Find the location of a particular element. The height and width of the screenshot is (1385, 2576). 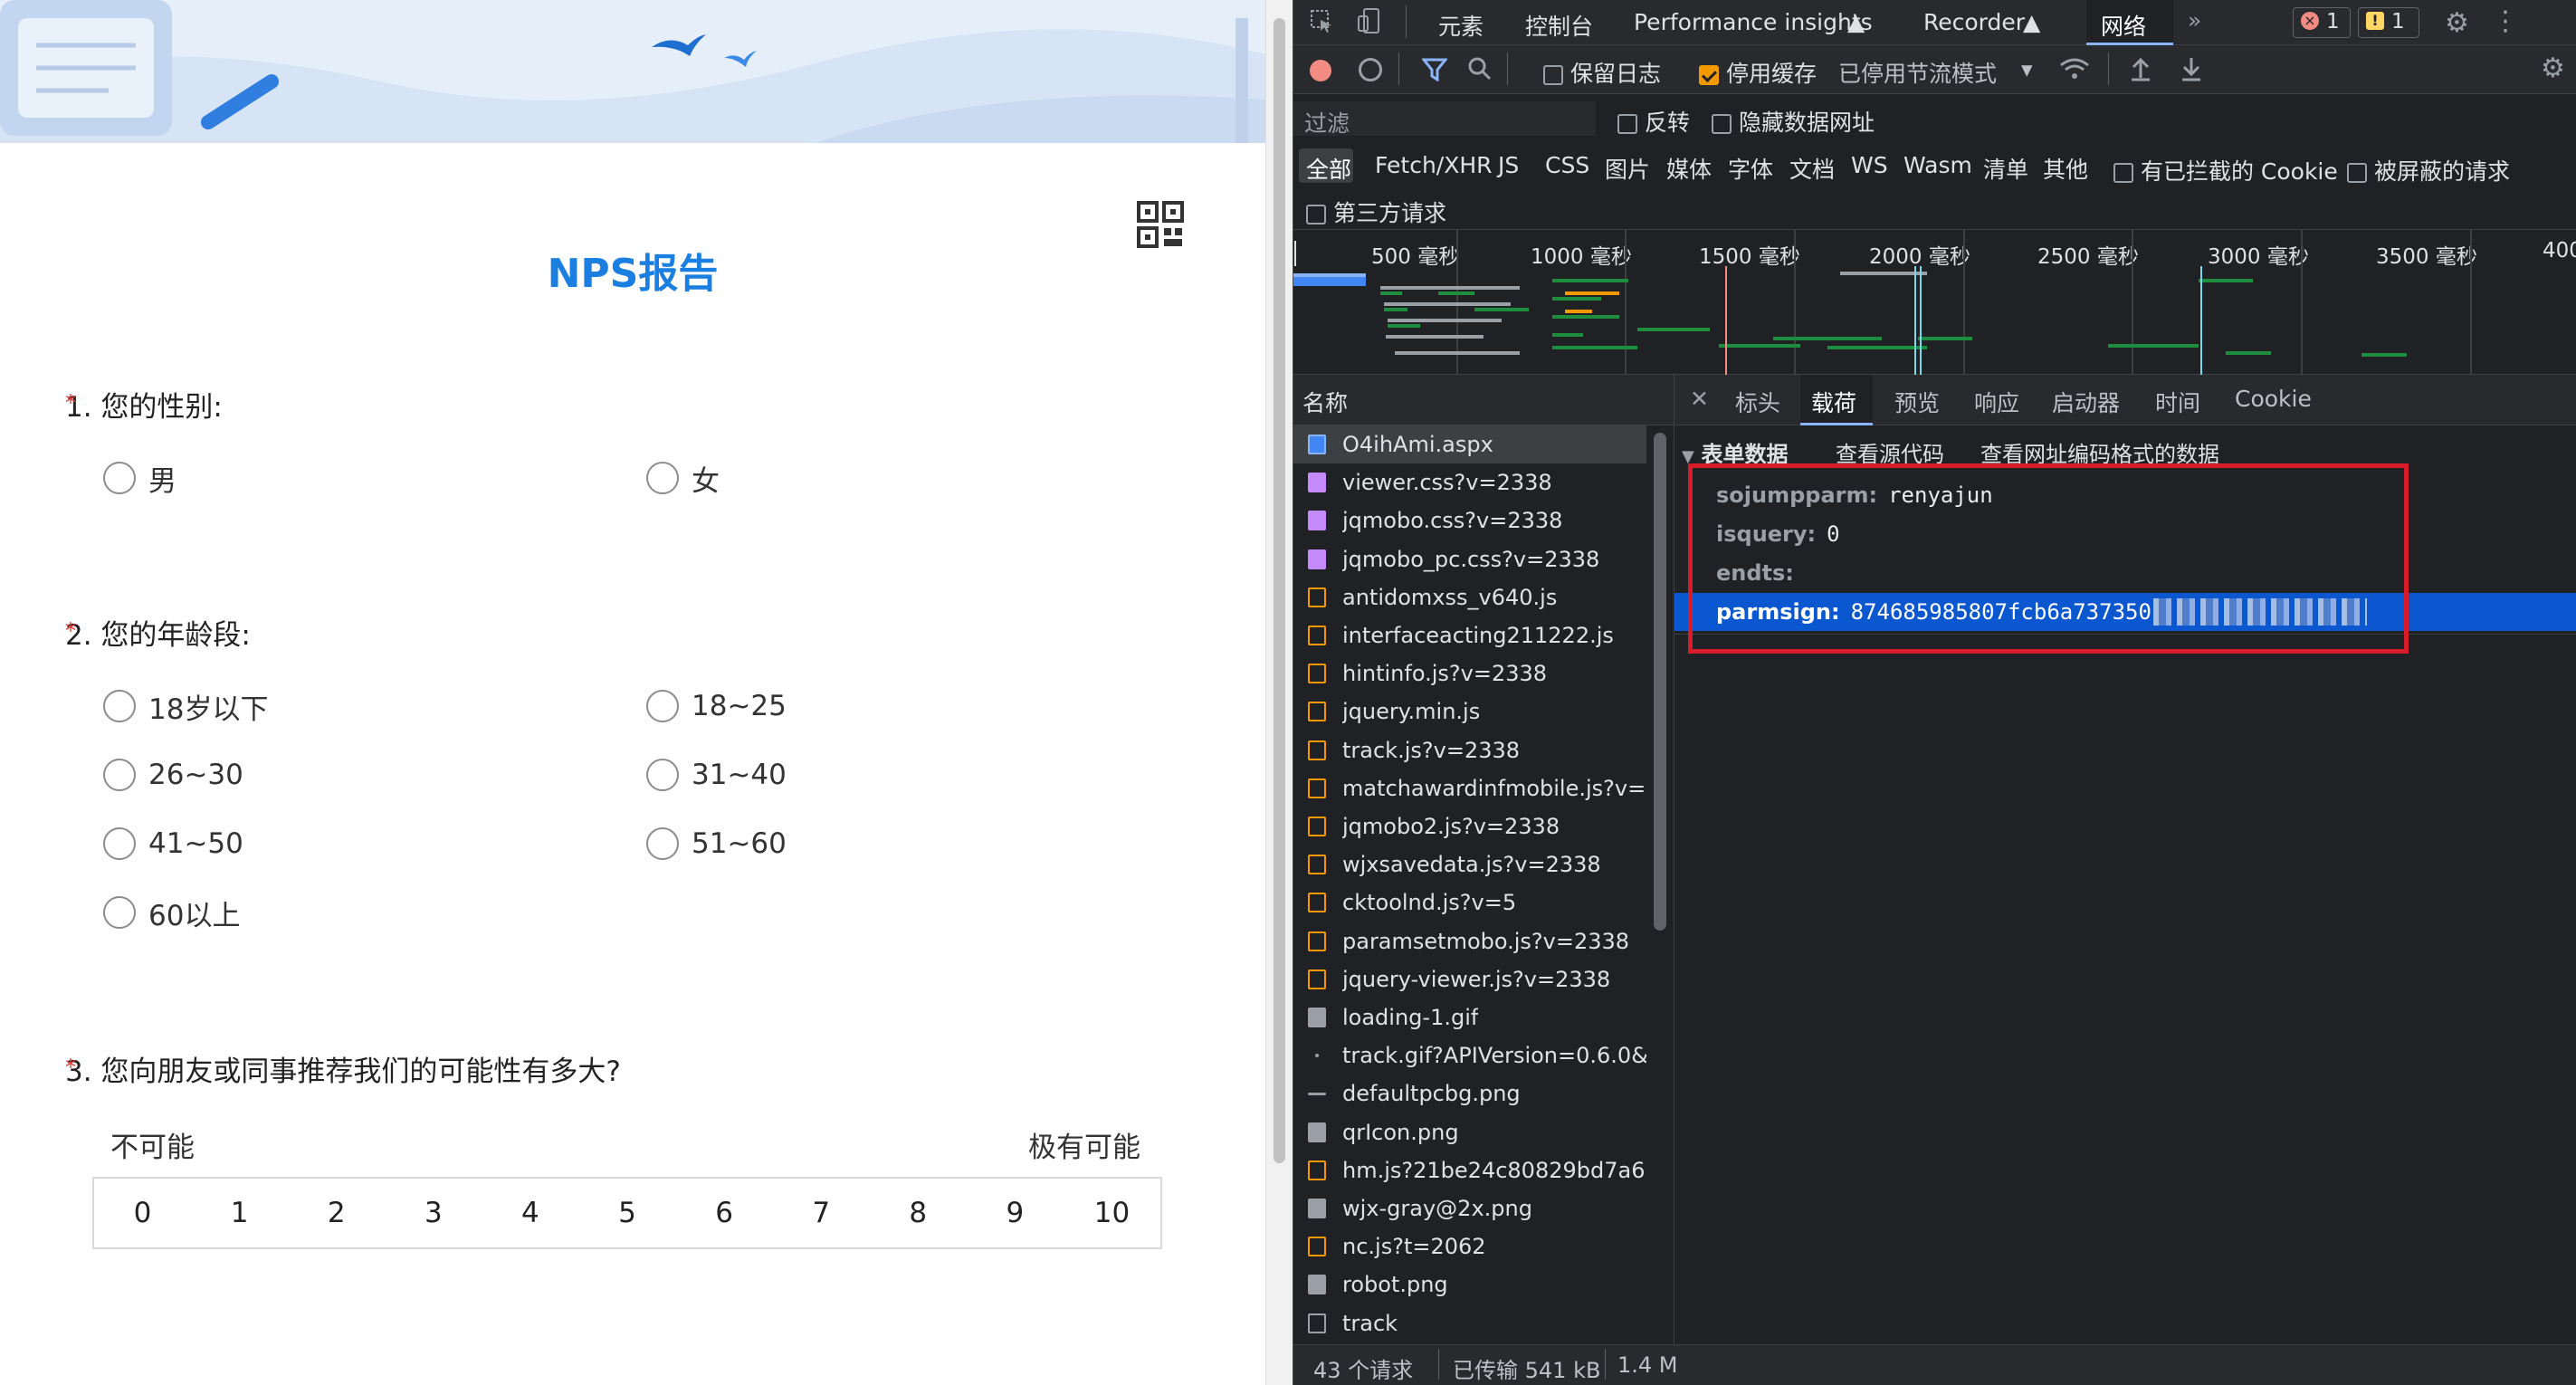

filter-input: 过滤 is located at coordinates (1444, 119).